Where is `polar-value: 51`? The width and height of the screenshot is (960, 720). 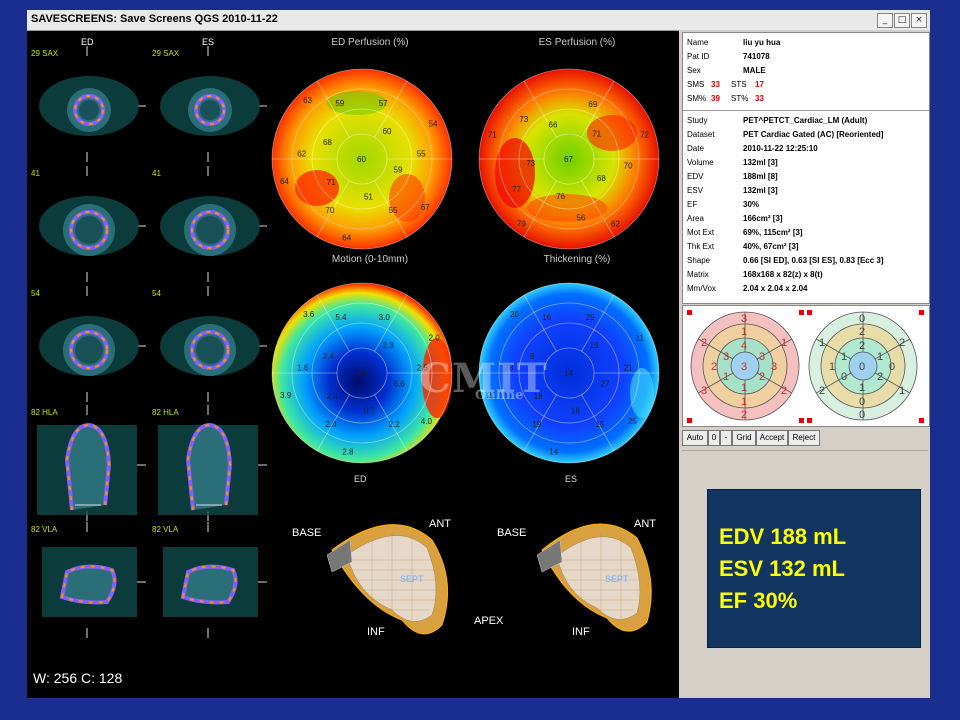
polar-value: 51 is located at coordinates (368, 196).